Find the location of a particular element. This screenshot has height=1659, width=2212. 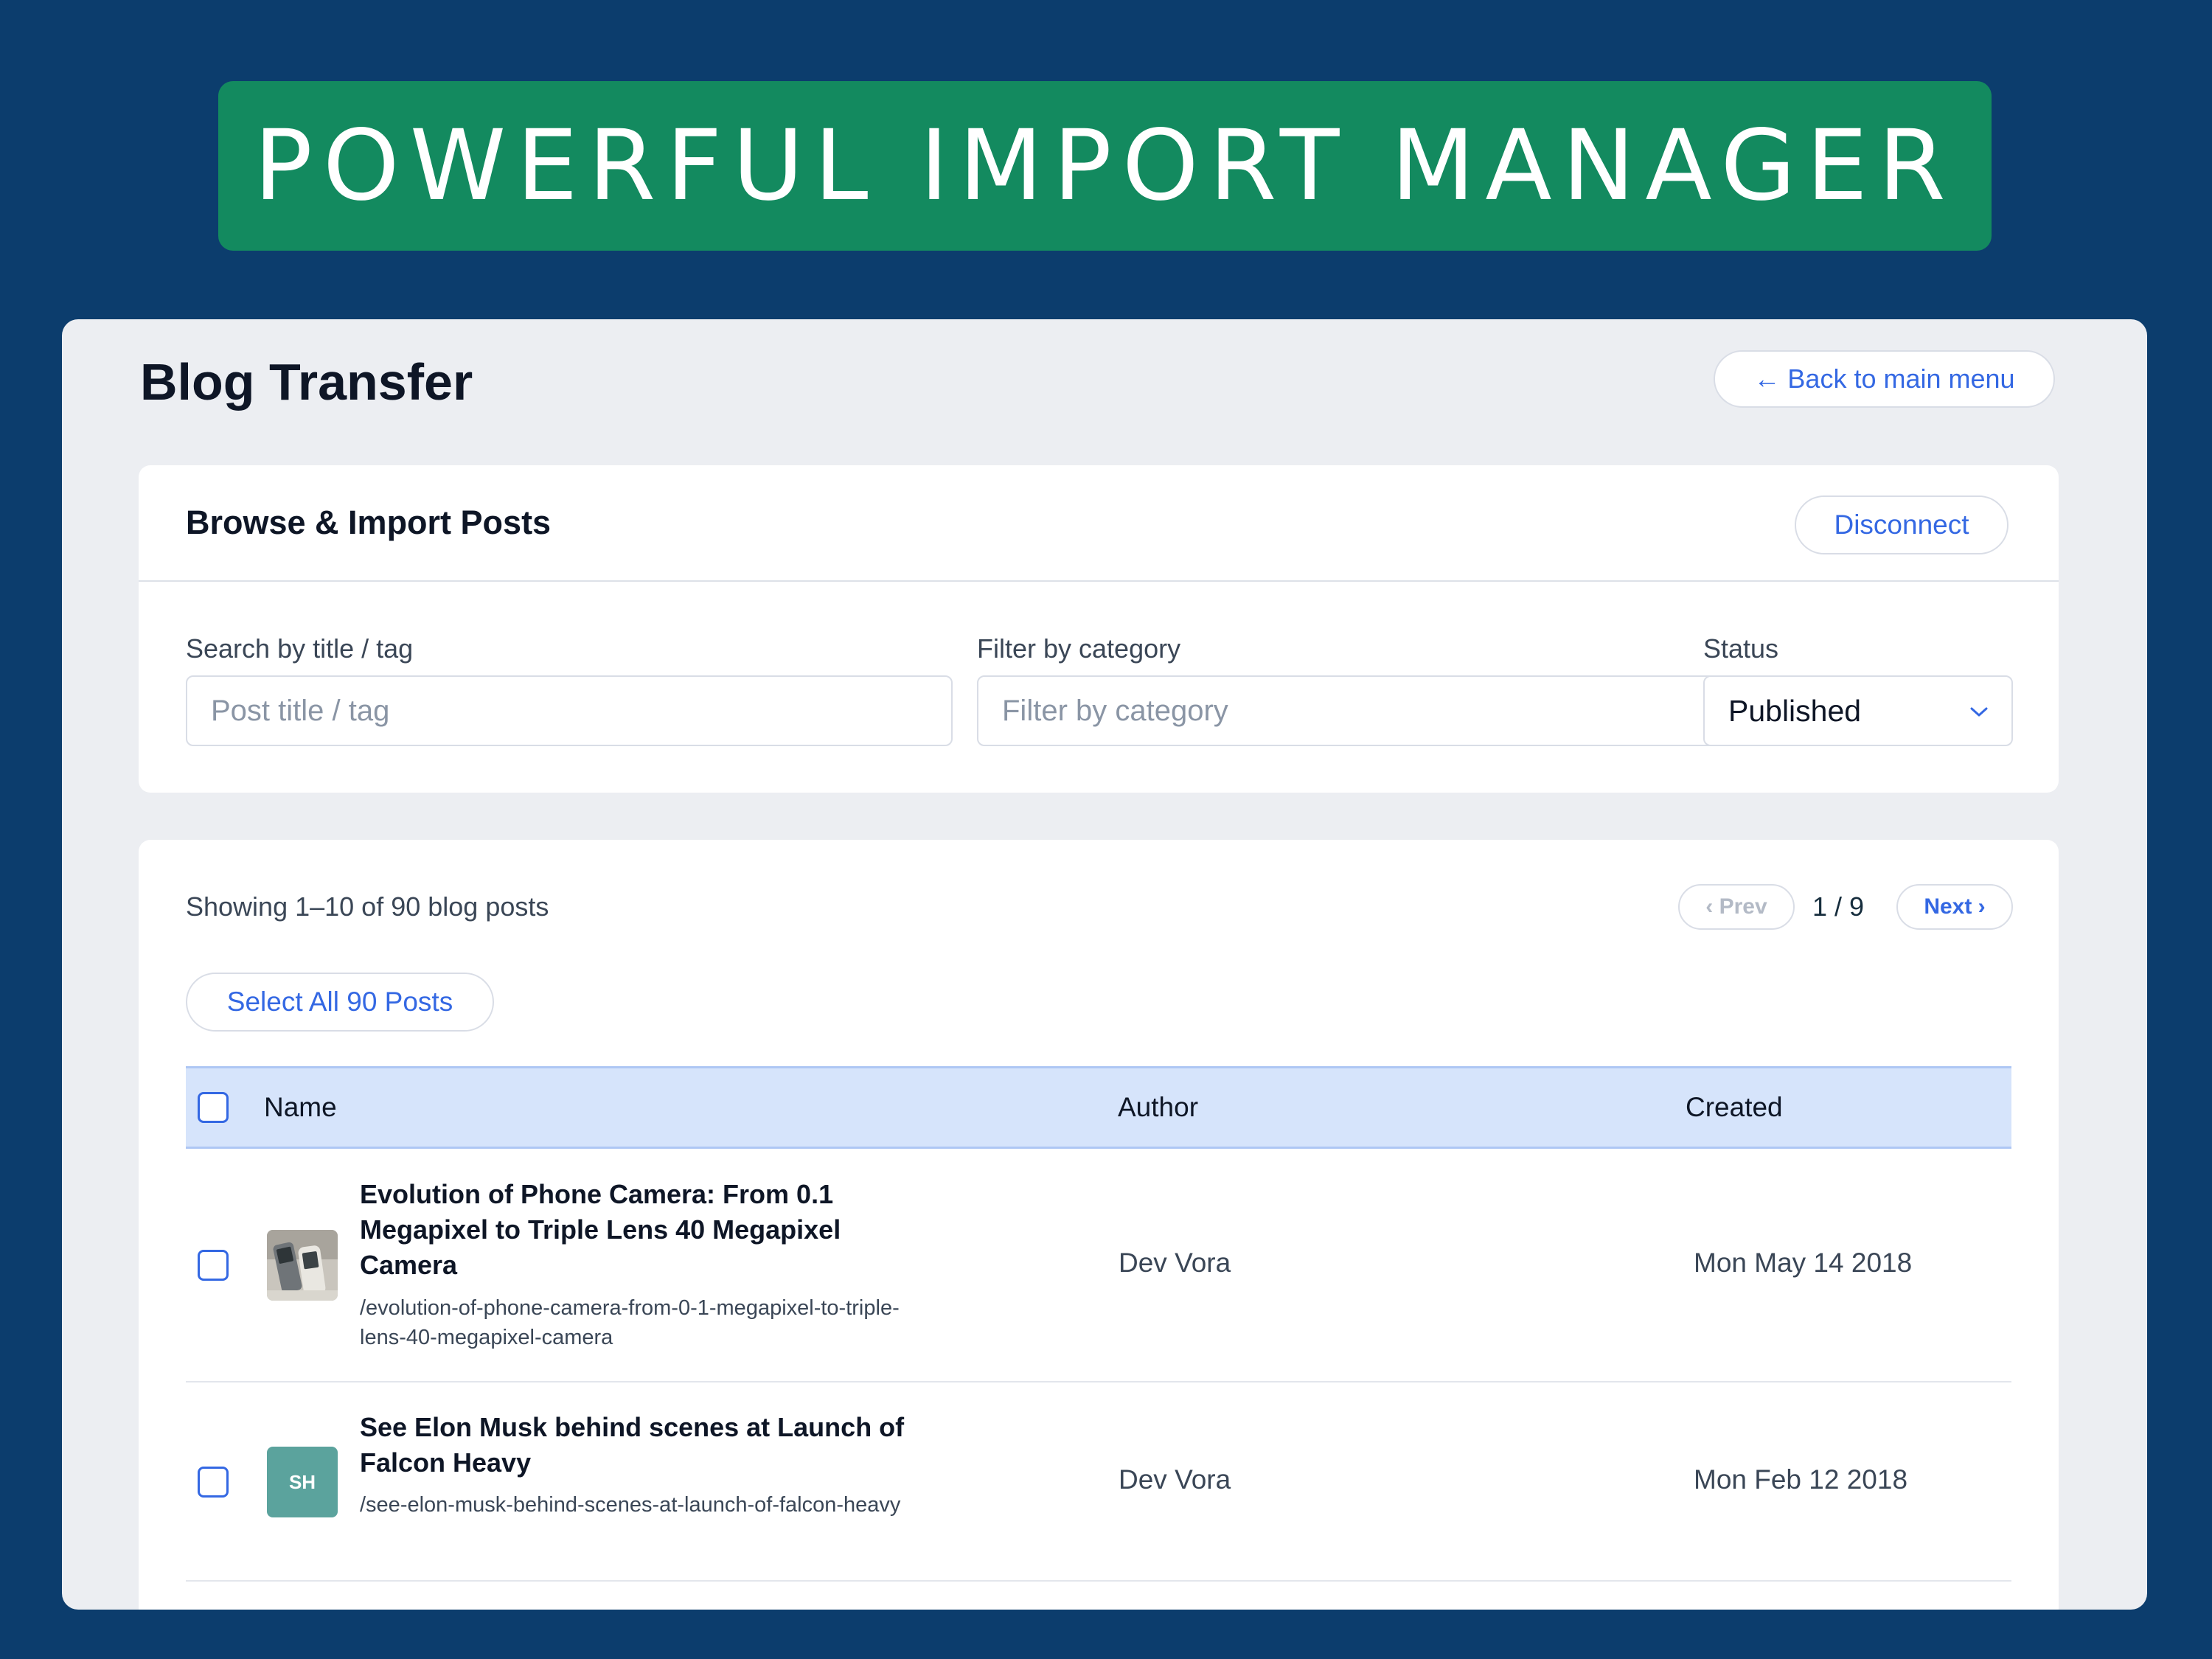

column-header-name: Name is located at coordinates (300, 1107).